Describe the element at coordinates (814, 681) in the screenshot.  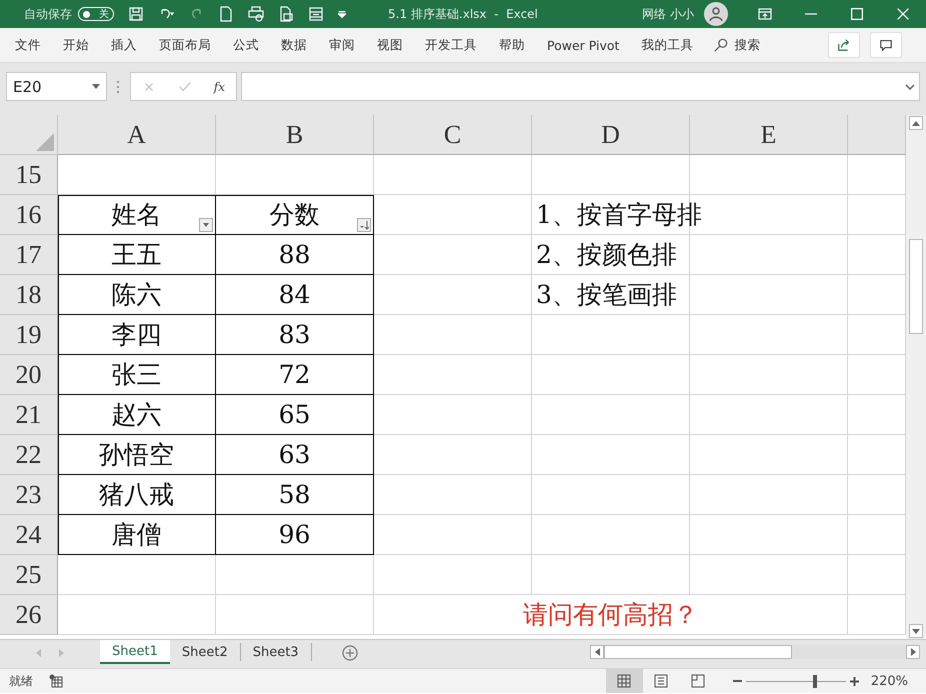
I see `zoom-slider-thumb` at that location.